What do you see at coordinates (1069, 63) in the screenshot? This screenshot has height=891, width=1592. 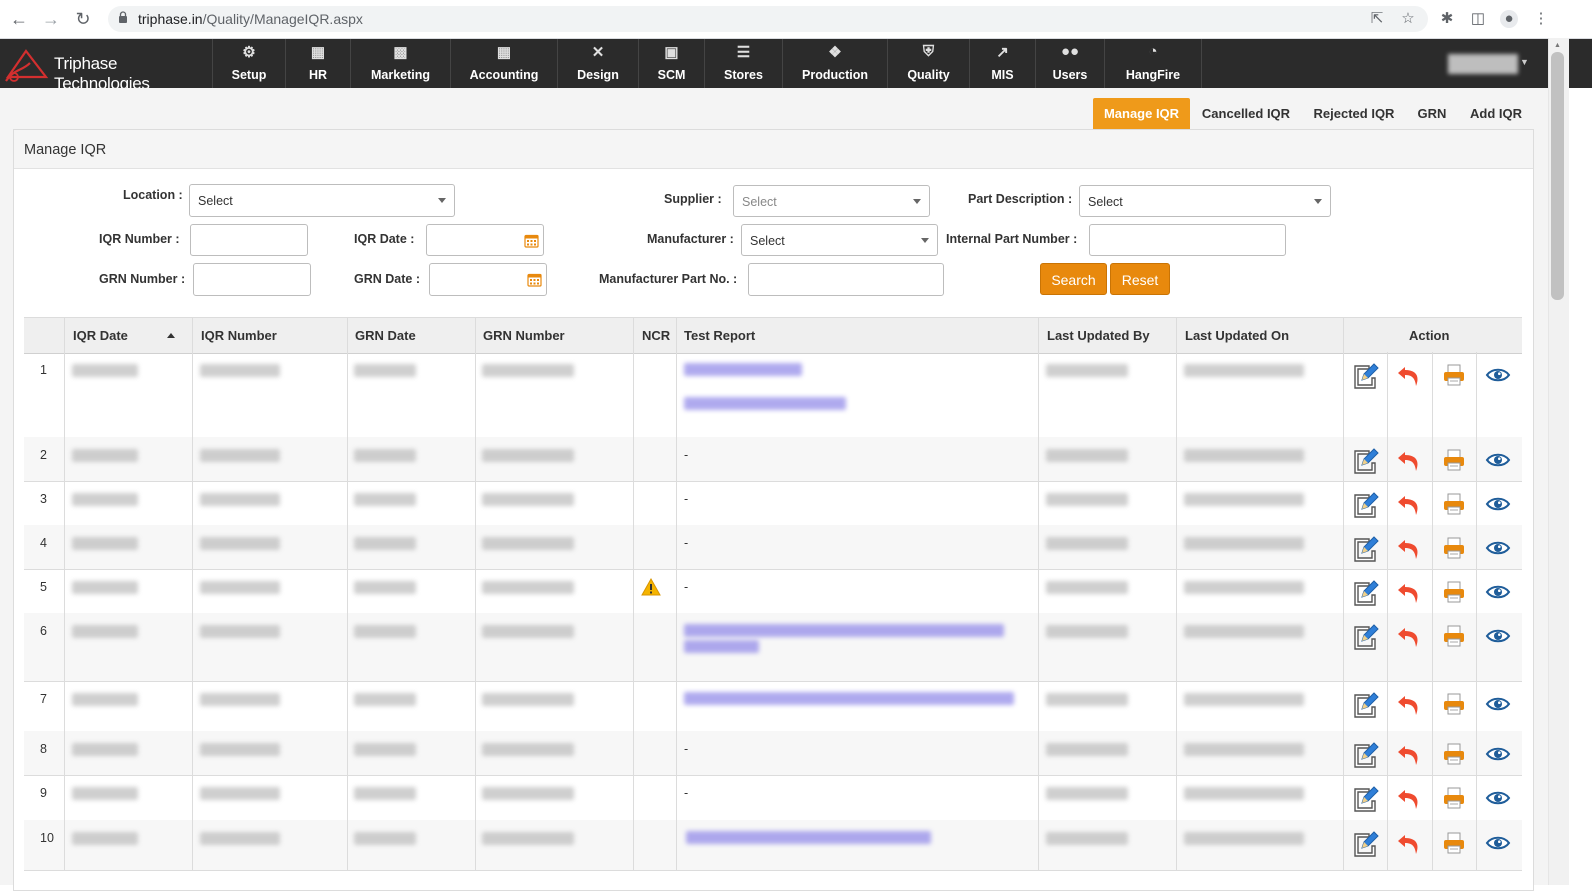 I see `menu-users: ●● Users` at bounding box center [1069, 63].